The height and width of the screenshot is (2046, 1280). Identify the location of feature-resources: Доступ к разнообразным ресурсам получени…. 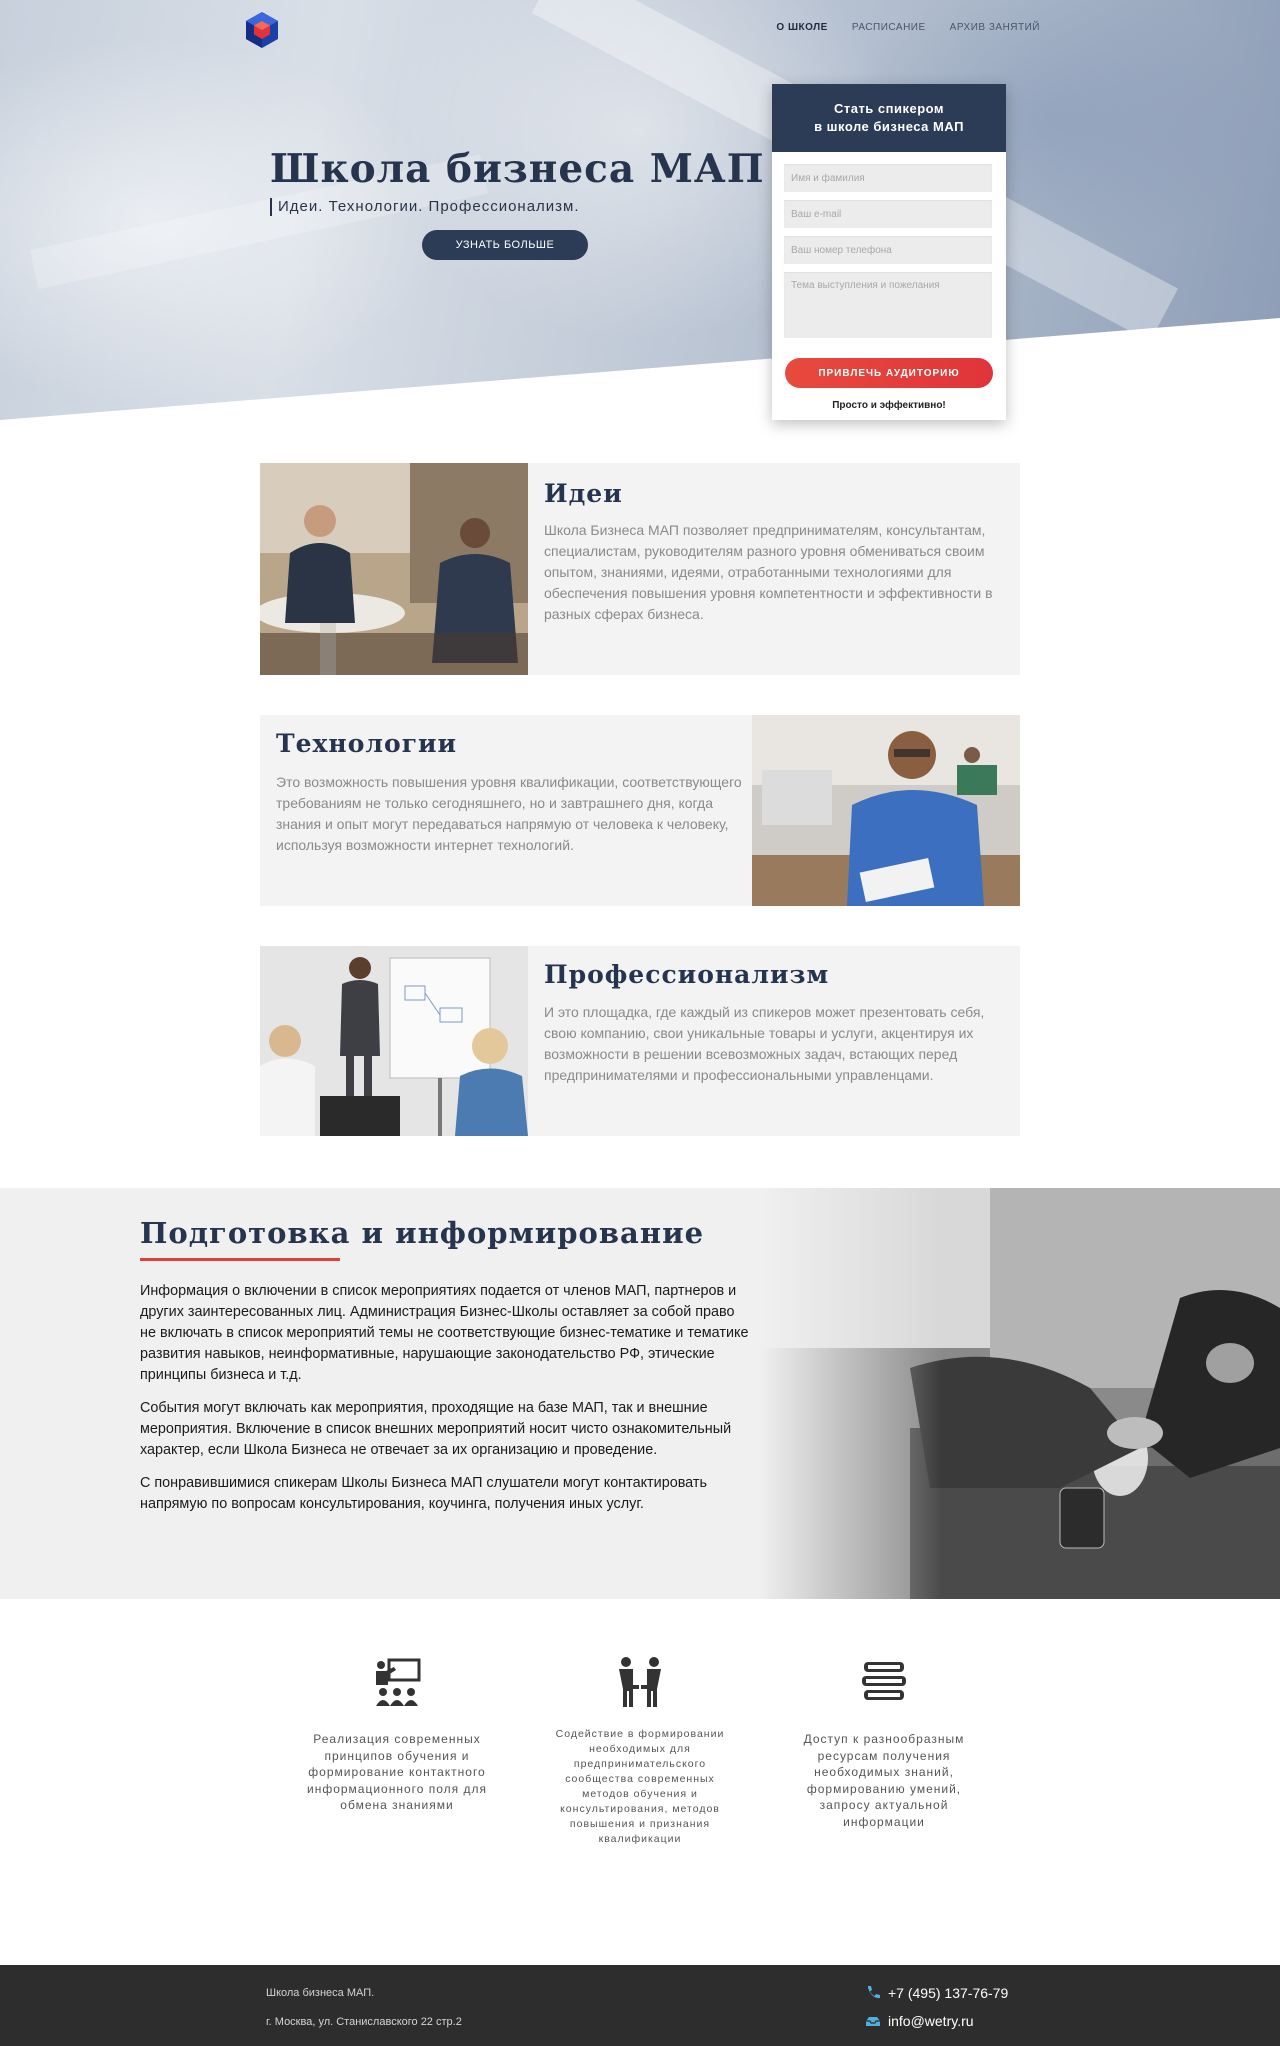
(884, 1743).